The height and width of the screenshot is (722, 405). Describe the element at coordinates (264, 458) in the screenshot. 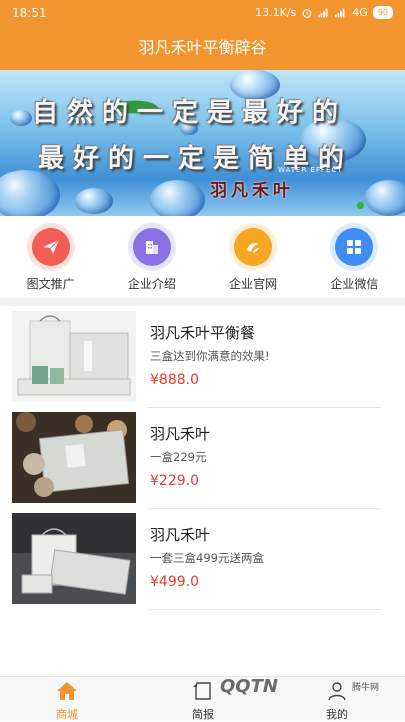

I see `product-info: 羽凡禾叶 一盒229元 ¥229.0` at that location.